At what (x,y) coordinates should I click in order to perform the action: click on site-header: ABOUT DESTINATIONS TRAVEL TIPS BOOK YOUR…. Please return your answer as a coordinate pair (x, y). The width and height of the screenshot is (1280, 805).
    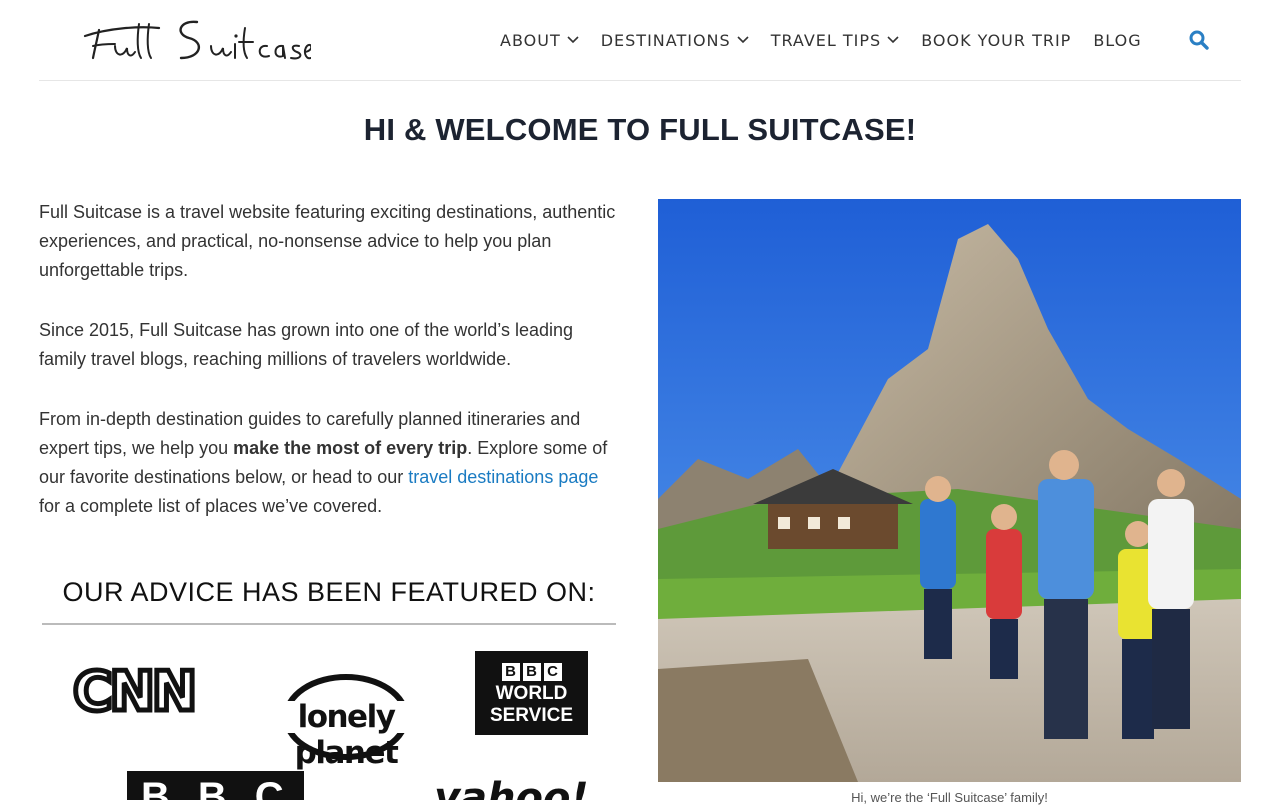
    Looking at the image, I should click on (640, 40).